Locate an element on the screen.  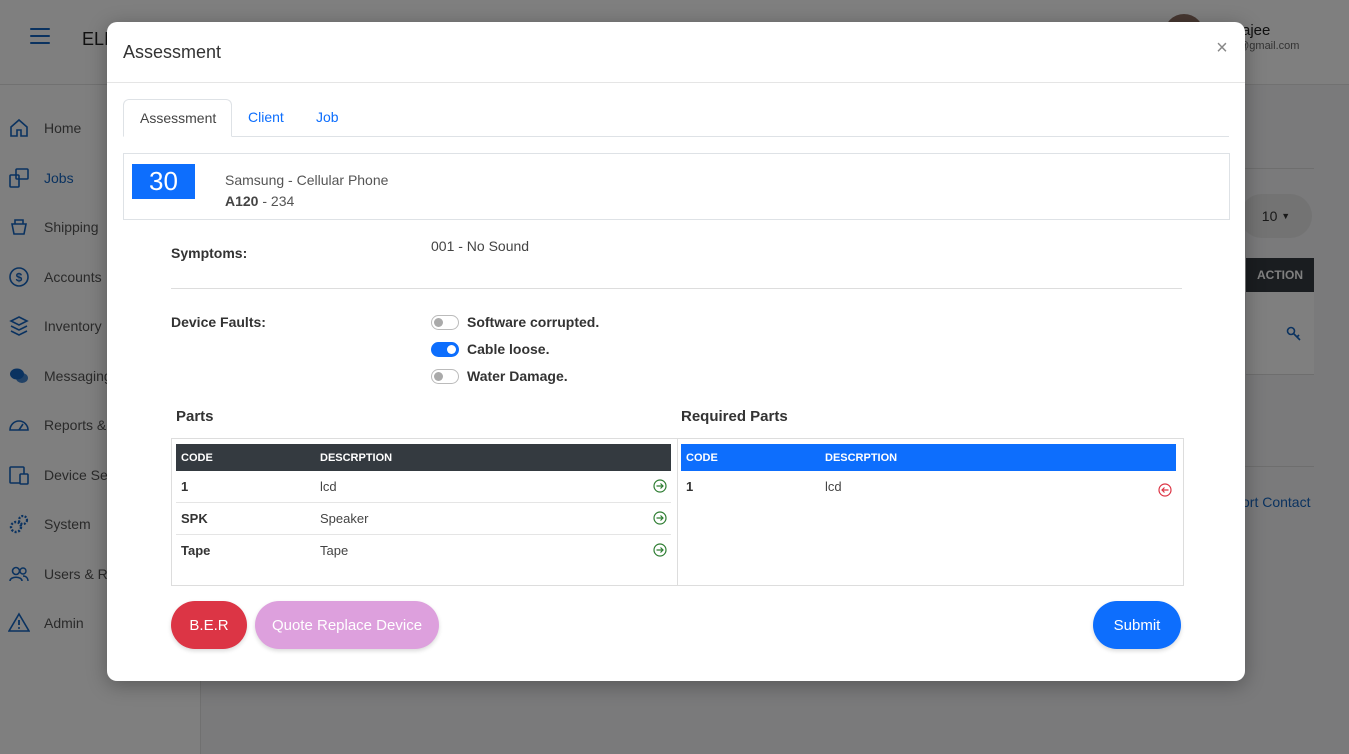
close-icon: × is located at coordinates (1222, 48).